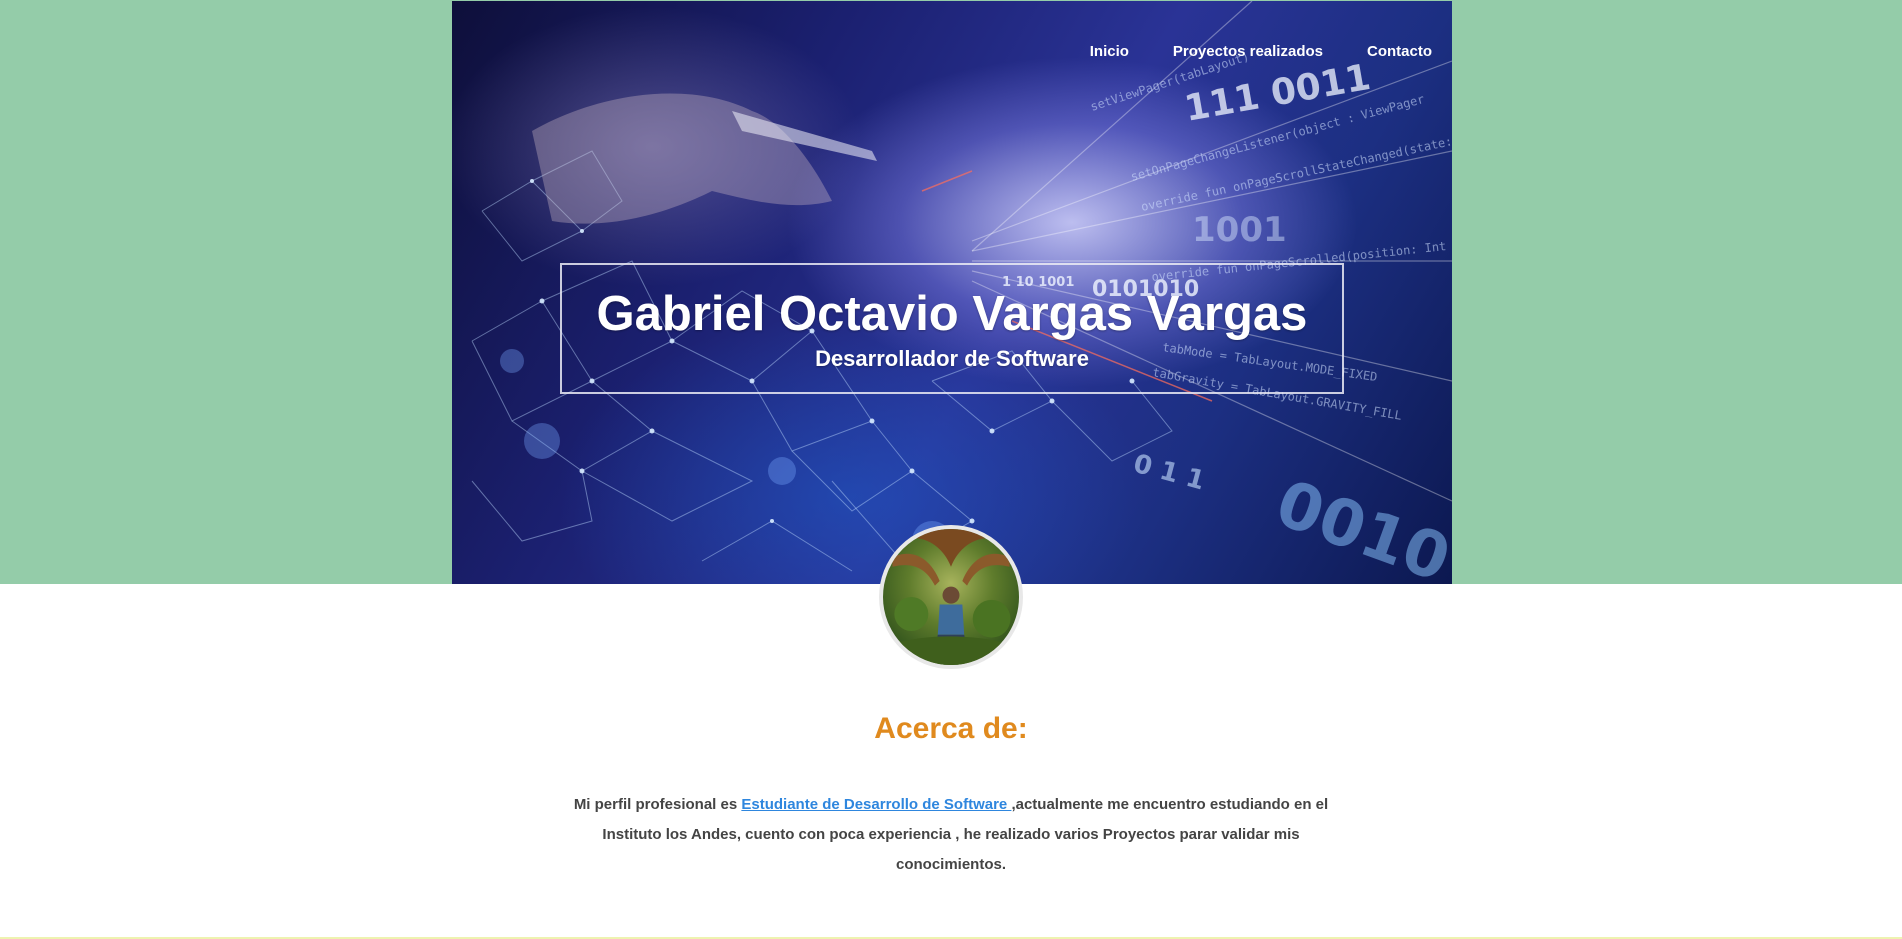  I want to click on nav-link-contacto: Contacto, so click(1399, 51).